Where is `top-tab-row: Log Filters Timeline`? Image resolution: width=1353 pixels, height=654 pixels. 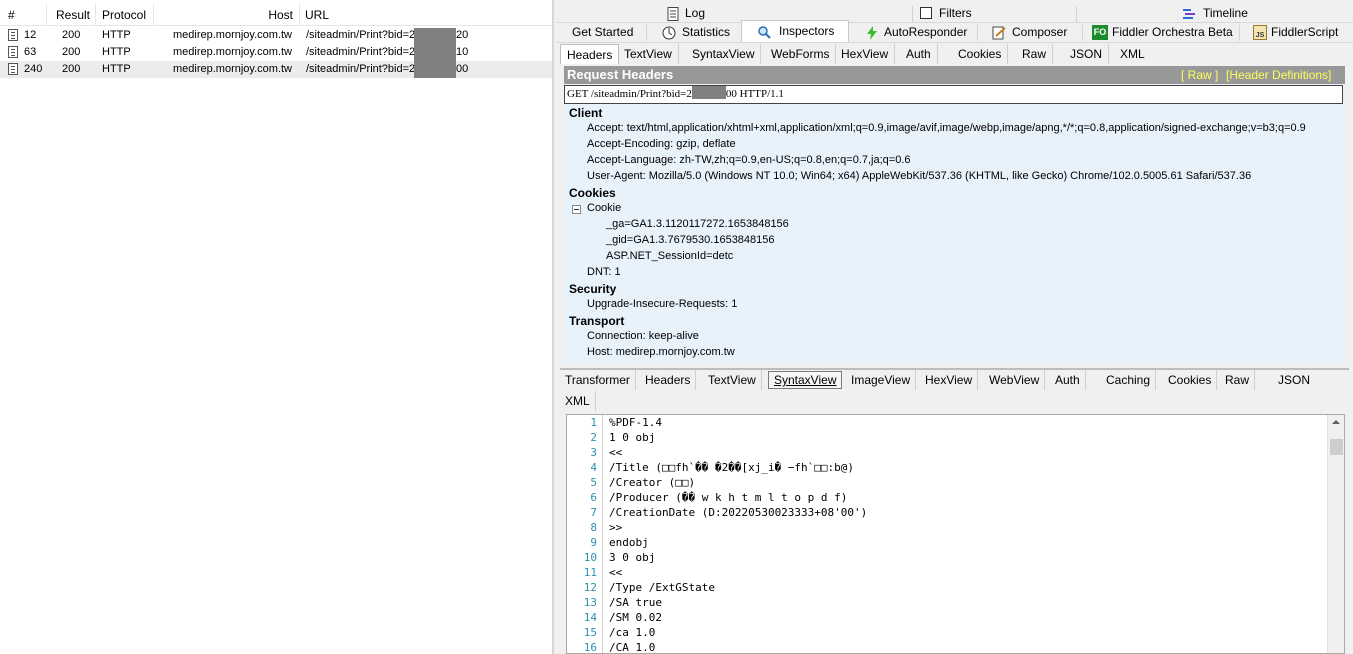 top-tab-row: Log Filters Timeline is located at coordinates (954, 13).